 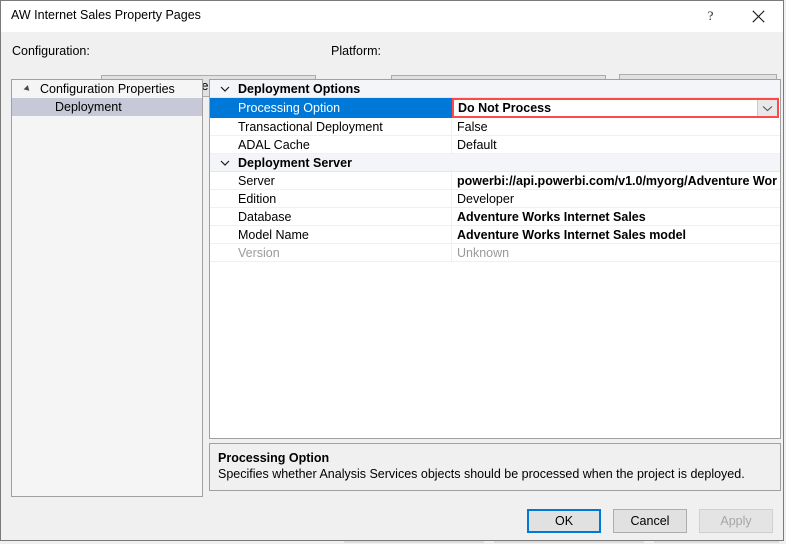 I want to click on grid-row-transactional-deployment: Transactional Deployment False, so click(x=495, y=127).